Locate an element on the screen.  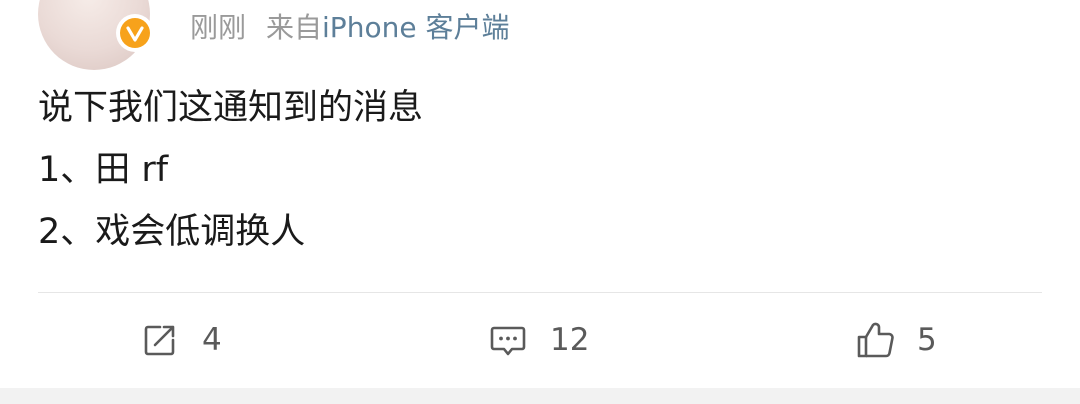
comment-button: 12 is located at coordinates (538, 340).